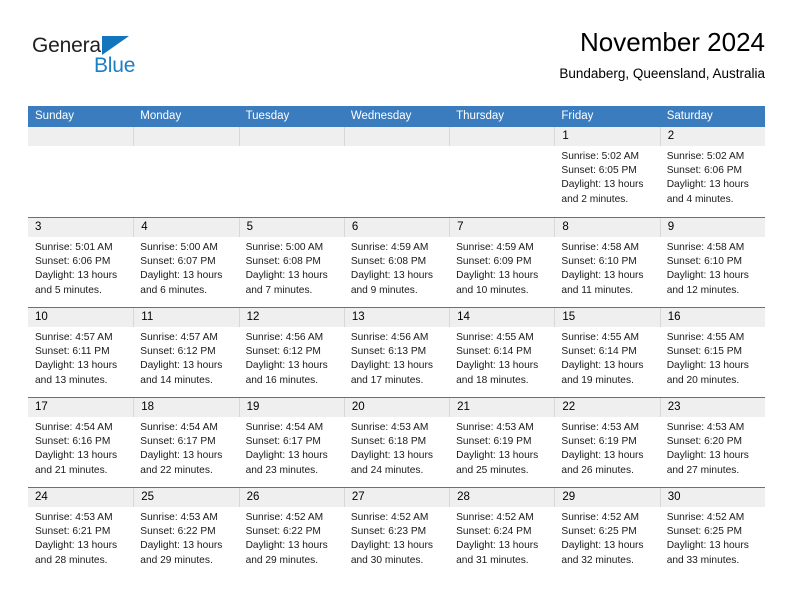  What do you see at coordinates (703, 560) in the screenshot?
I see `daylight-text-line2: and 33 minutes.` at bounding box center [703, 560].